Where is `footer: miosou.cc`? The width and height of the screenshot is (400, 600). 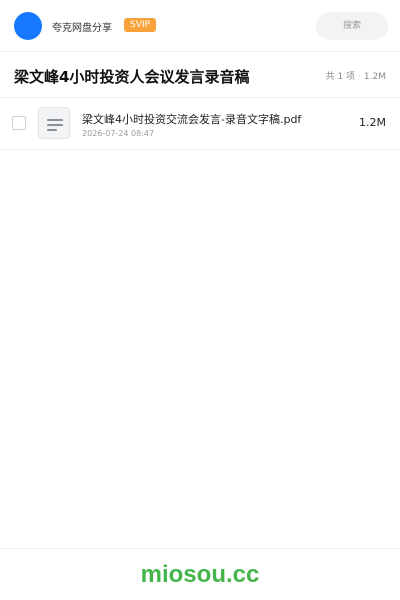
footer: miosou.cc is located at coordinates (200, 574).